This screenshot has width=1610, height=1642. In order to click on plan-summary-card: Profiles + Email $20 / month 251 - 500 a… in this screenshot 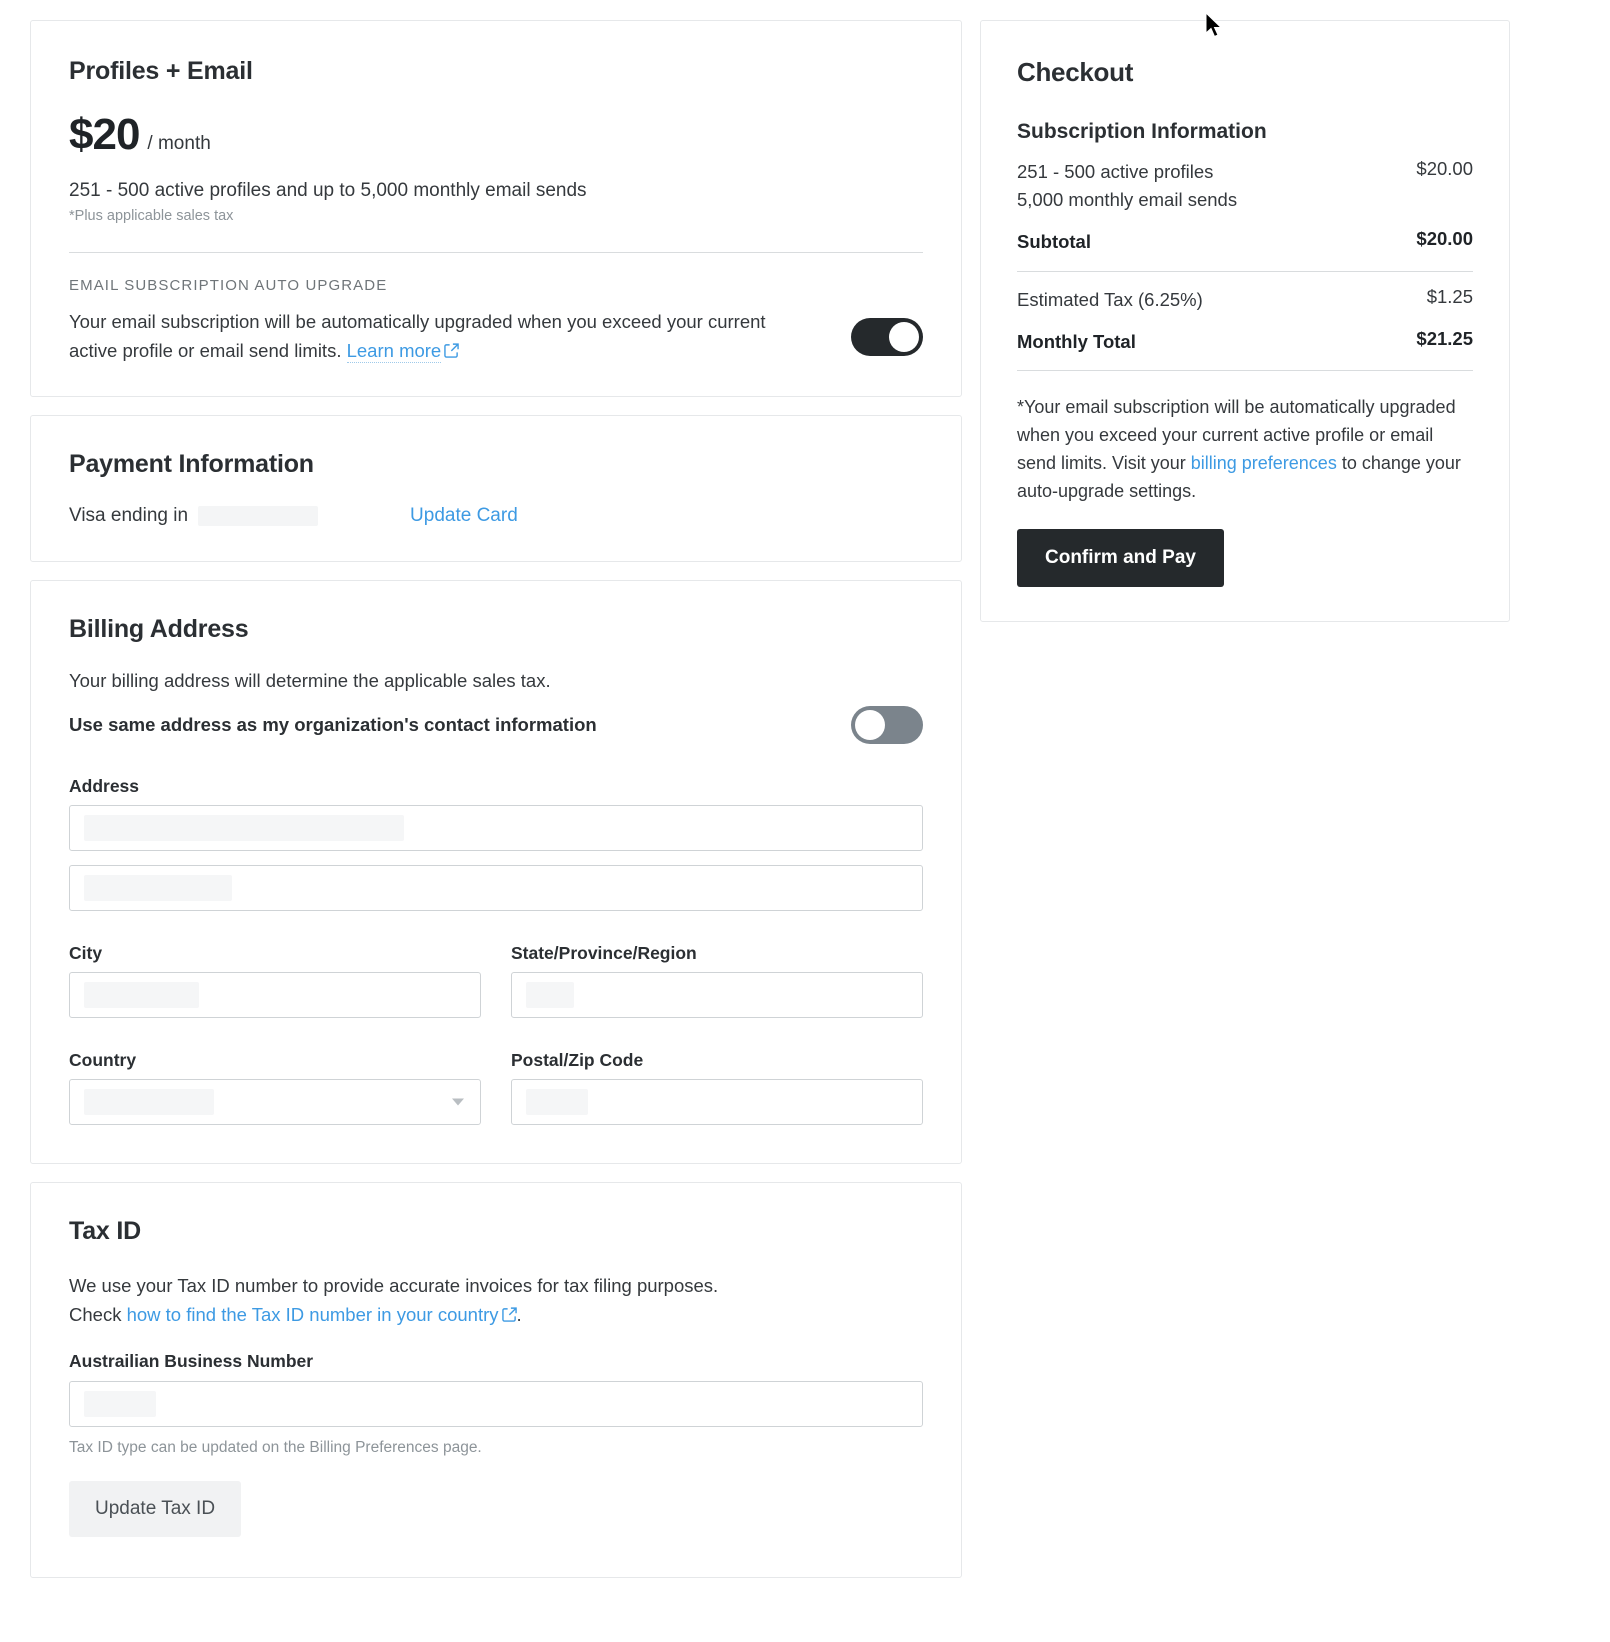, I will do `click(496, 209)`.